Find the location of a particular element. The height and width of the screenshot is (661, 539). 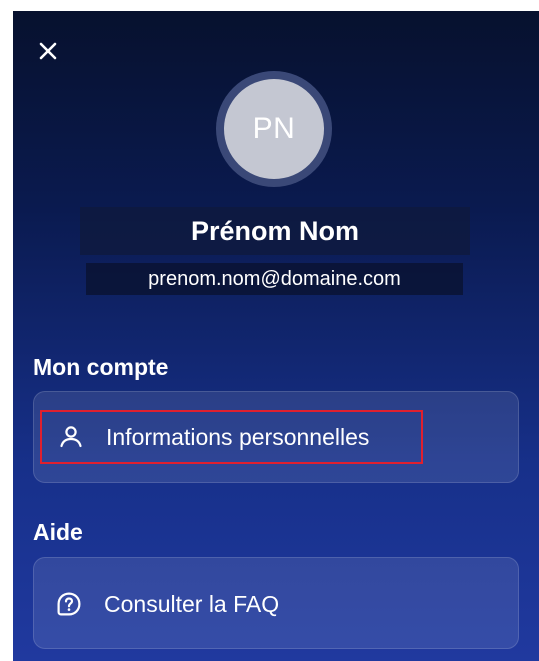

person-icon is located at coordinates (71, 437).